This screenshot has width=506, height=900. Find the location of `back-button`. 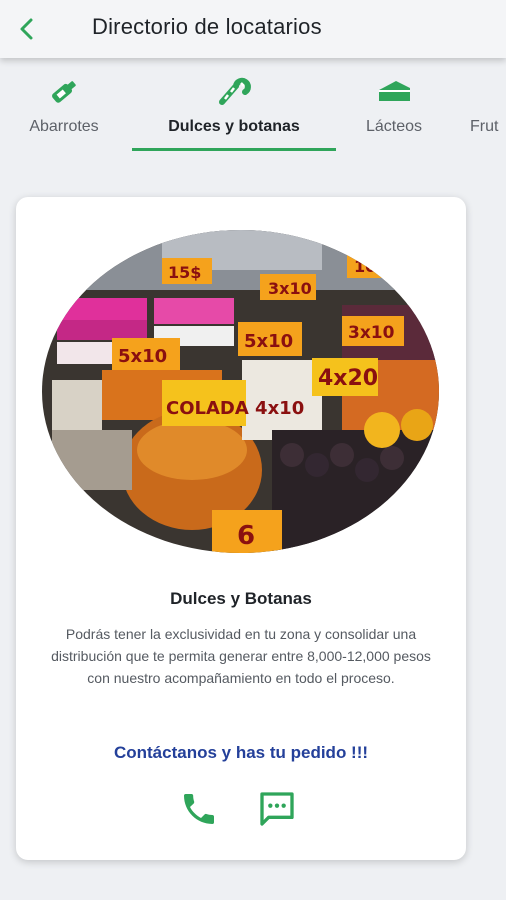

back-button is located at coordinates (27, 29).